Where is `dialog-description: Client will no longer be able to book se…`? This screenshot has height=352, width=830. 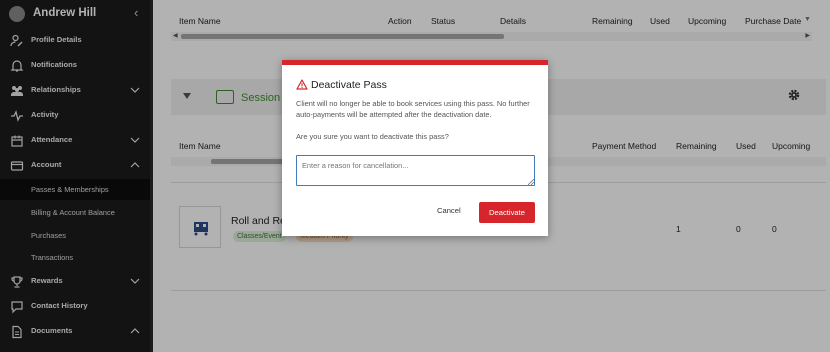 dialog-description: Client will no longer be able to book se… is located at coordinates (413, 109).